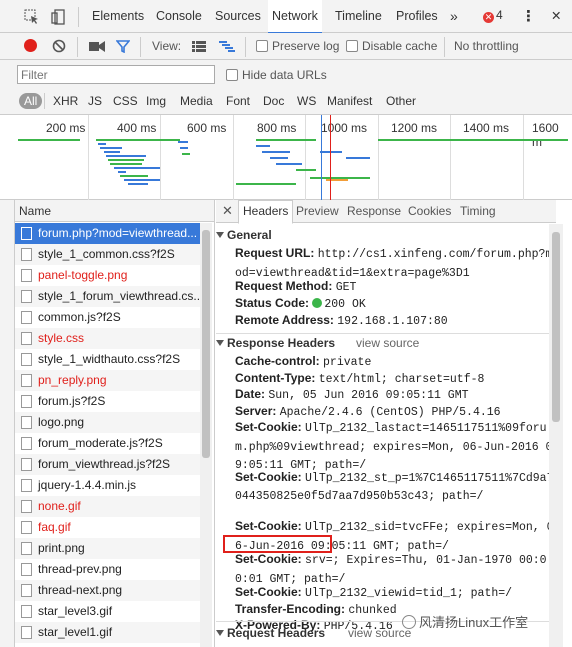 The height and width of the screenshot is (647, 572). What do you see at coordinates (454, 16) in the screenshot?
I see `more-tabs-button: »` at bounding box center [454, 16].